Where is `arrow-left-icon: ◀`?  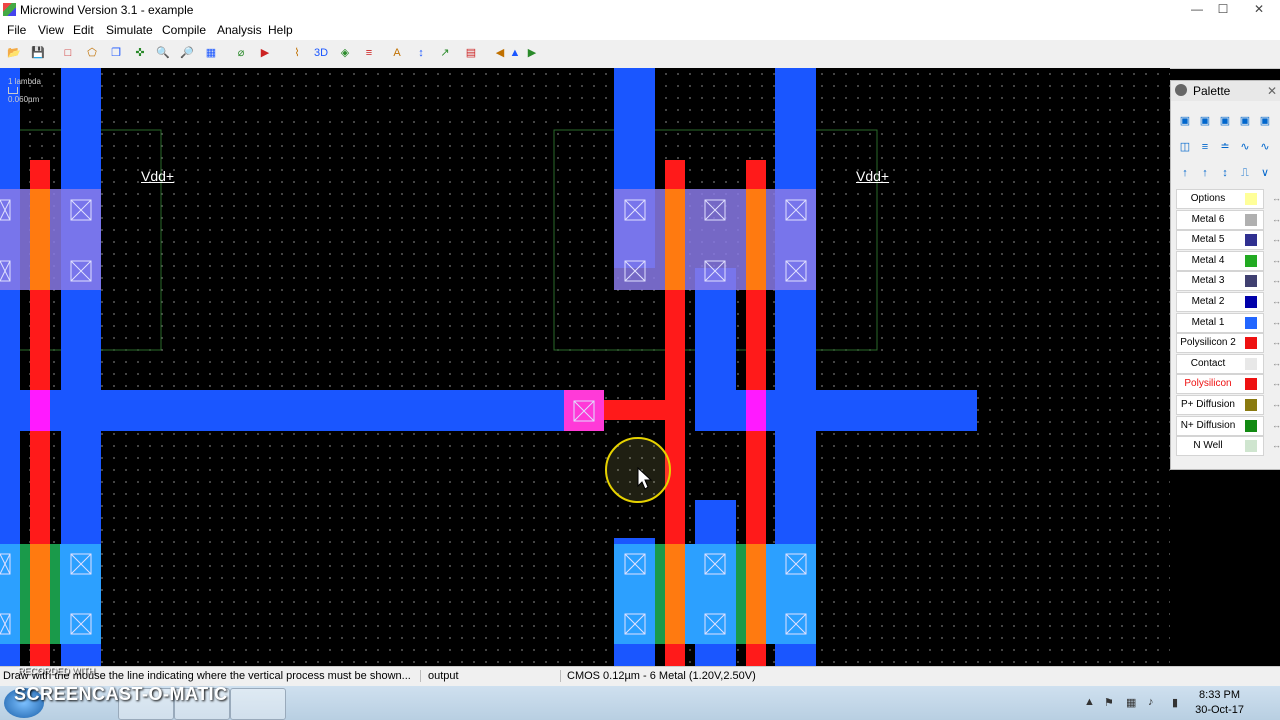 arrow-left-icon: ◀ is located at coordinates (500, 53).